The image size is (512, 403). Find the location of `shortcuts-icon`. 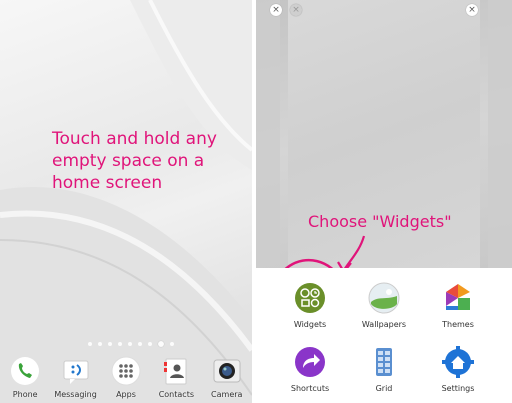

shortcuts-icon is located at coordinates (310, 362).